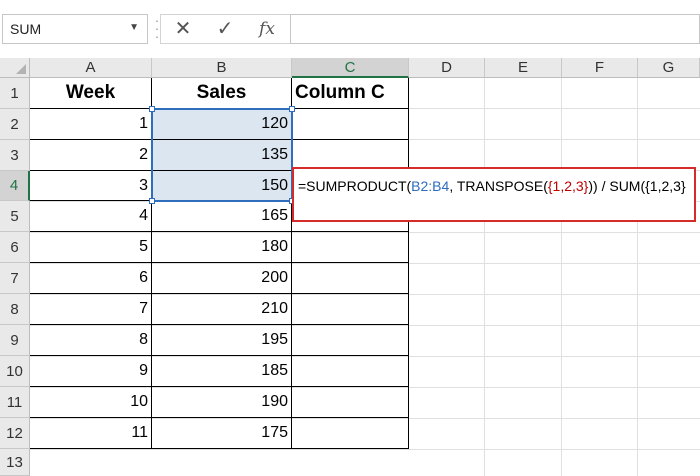  I want to click on row-header-7: 7, so click(15, 278).